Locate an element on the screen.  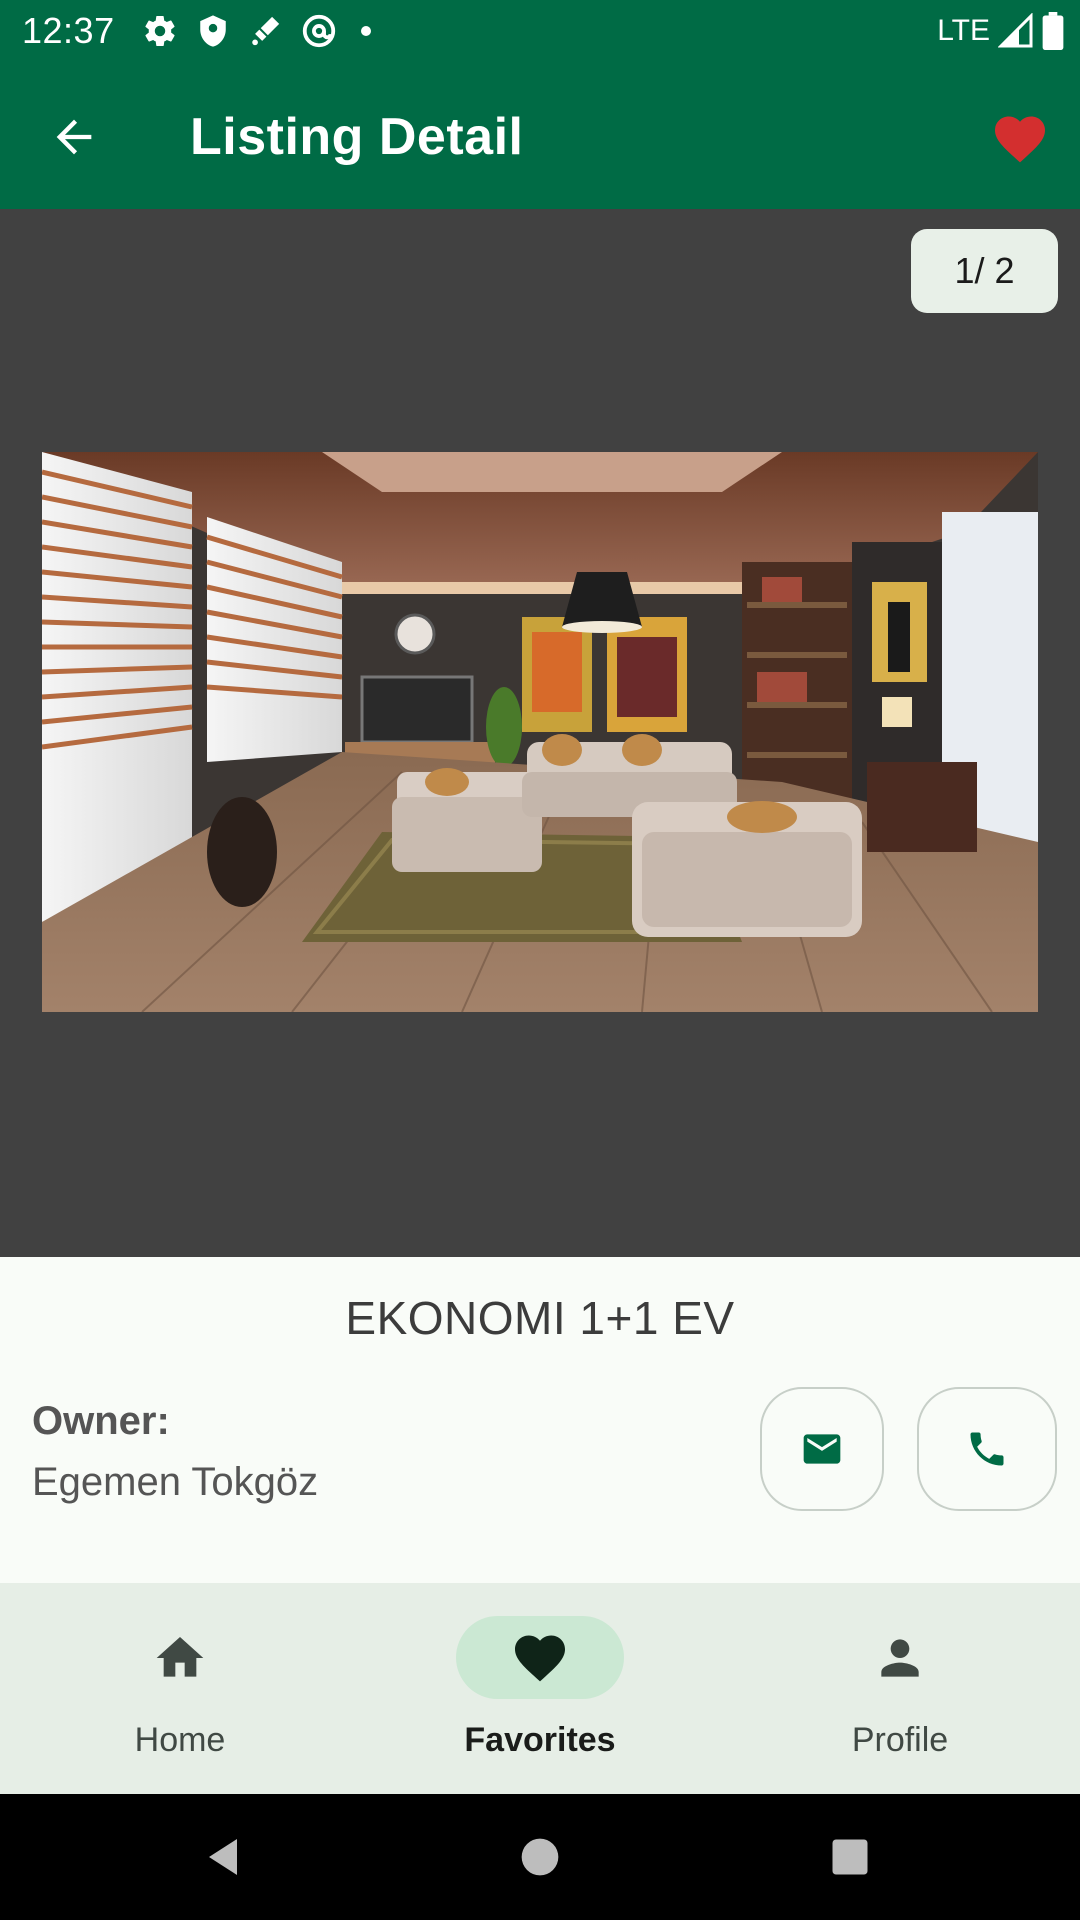
bottom-navigation: Home Favorites Profile is located at coordinates (540, 1688).